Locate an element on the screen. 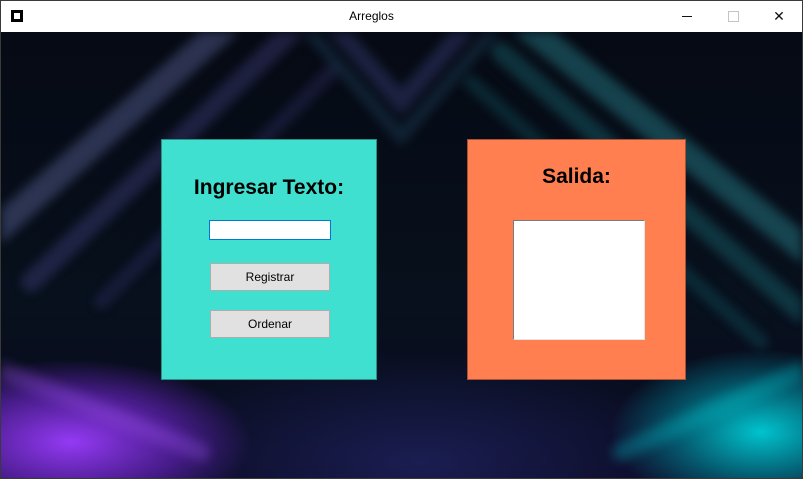  output-panel: Salida: is located at coordinates (576, 259).